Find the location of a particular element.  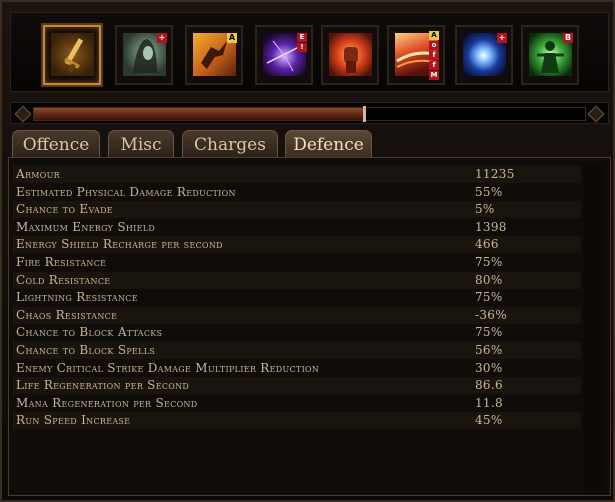

stat-label: Chaos Resistance is located at coordinates (67, 314).